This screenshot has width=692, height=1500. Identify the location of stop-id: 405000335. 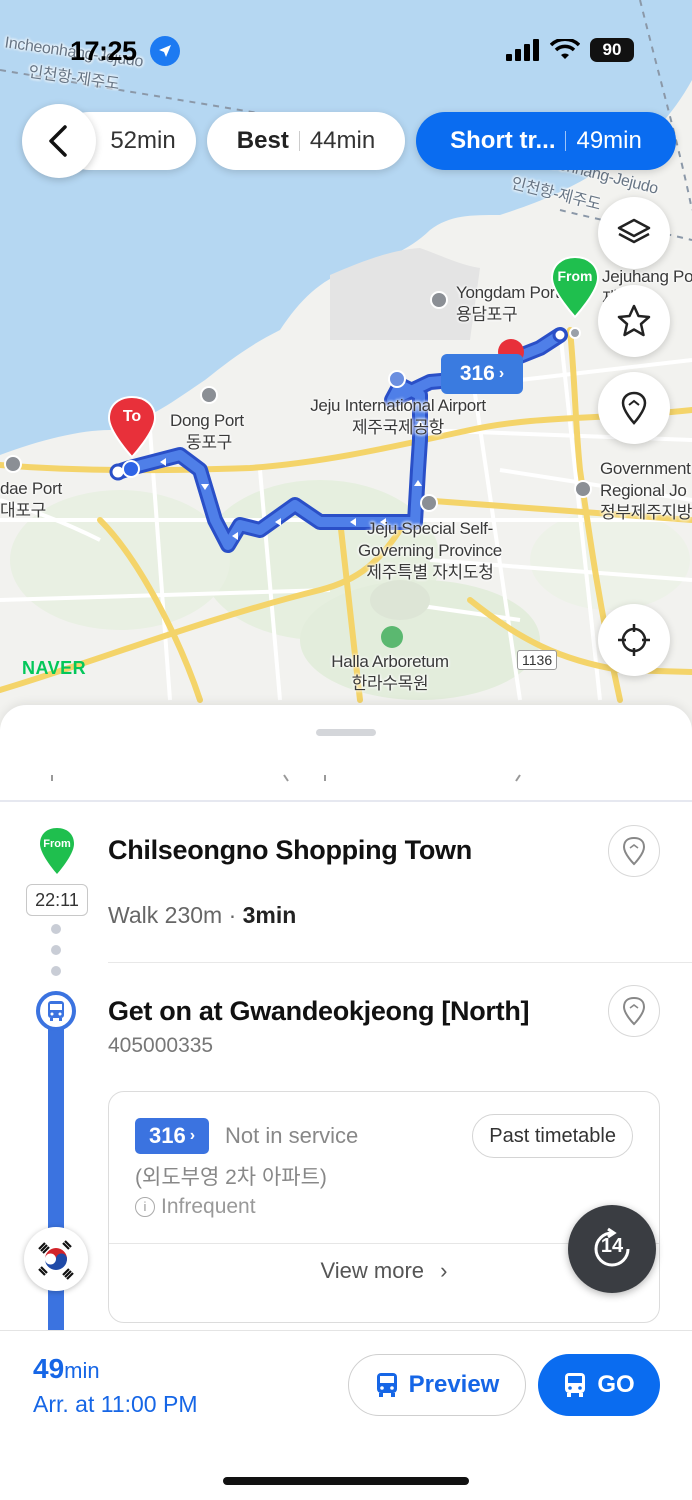
(161, 1045).